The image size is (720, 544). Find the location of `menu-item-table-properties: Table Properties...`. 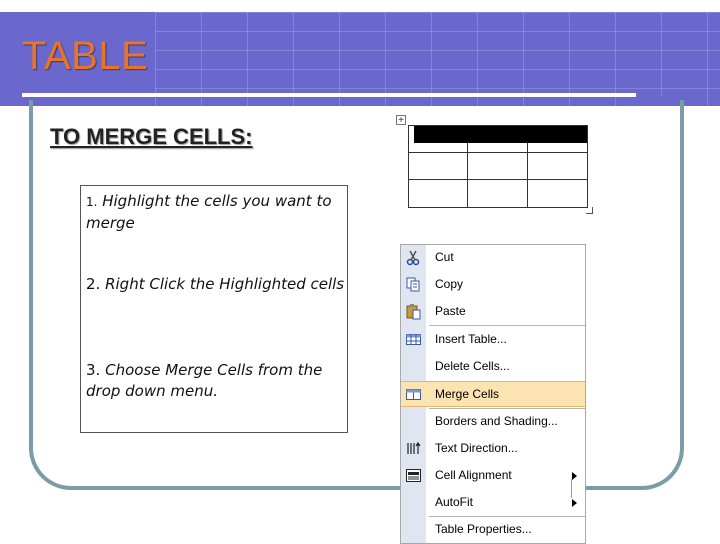

menu-item-table-properties: Table Properties... is located at coordinates (493, 530).